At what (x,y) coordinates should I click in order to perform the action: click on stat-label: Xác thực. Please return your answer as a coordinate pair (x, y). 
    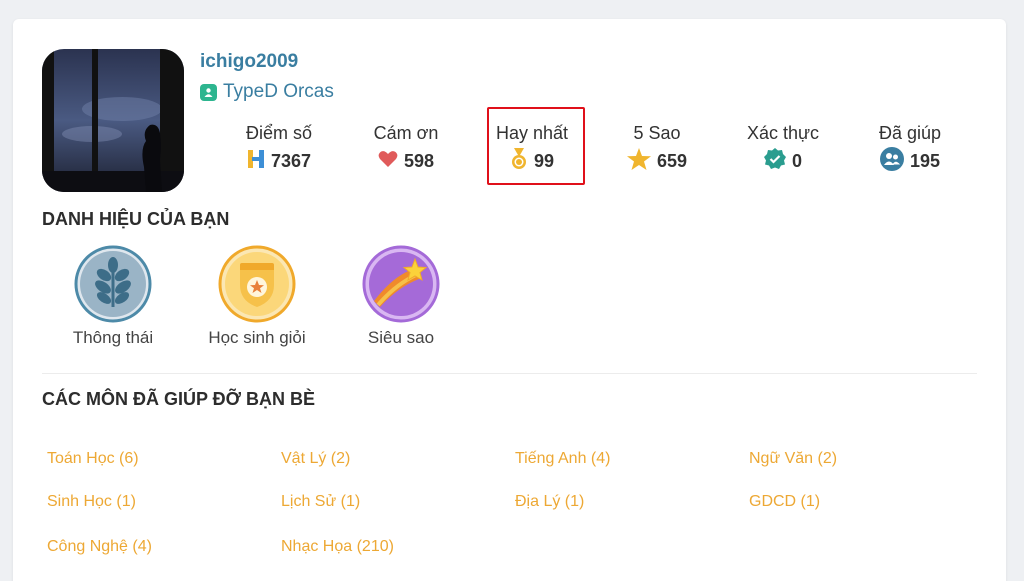
    Looking at the image, I should click on (783, 133).